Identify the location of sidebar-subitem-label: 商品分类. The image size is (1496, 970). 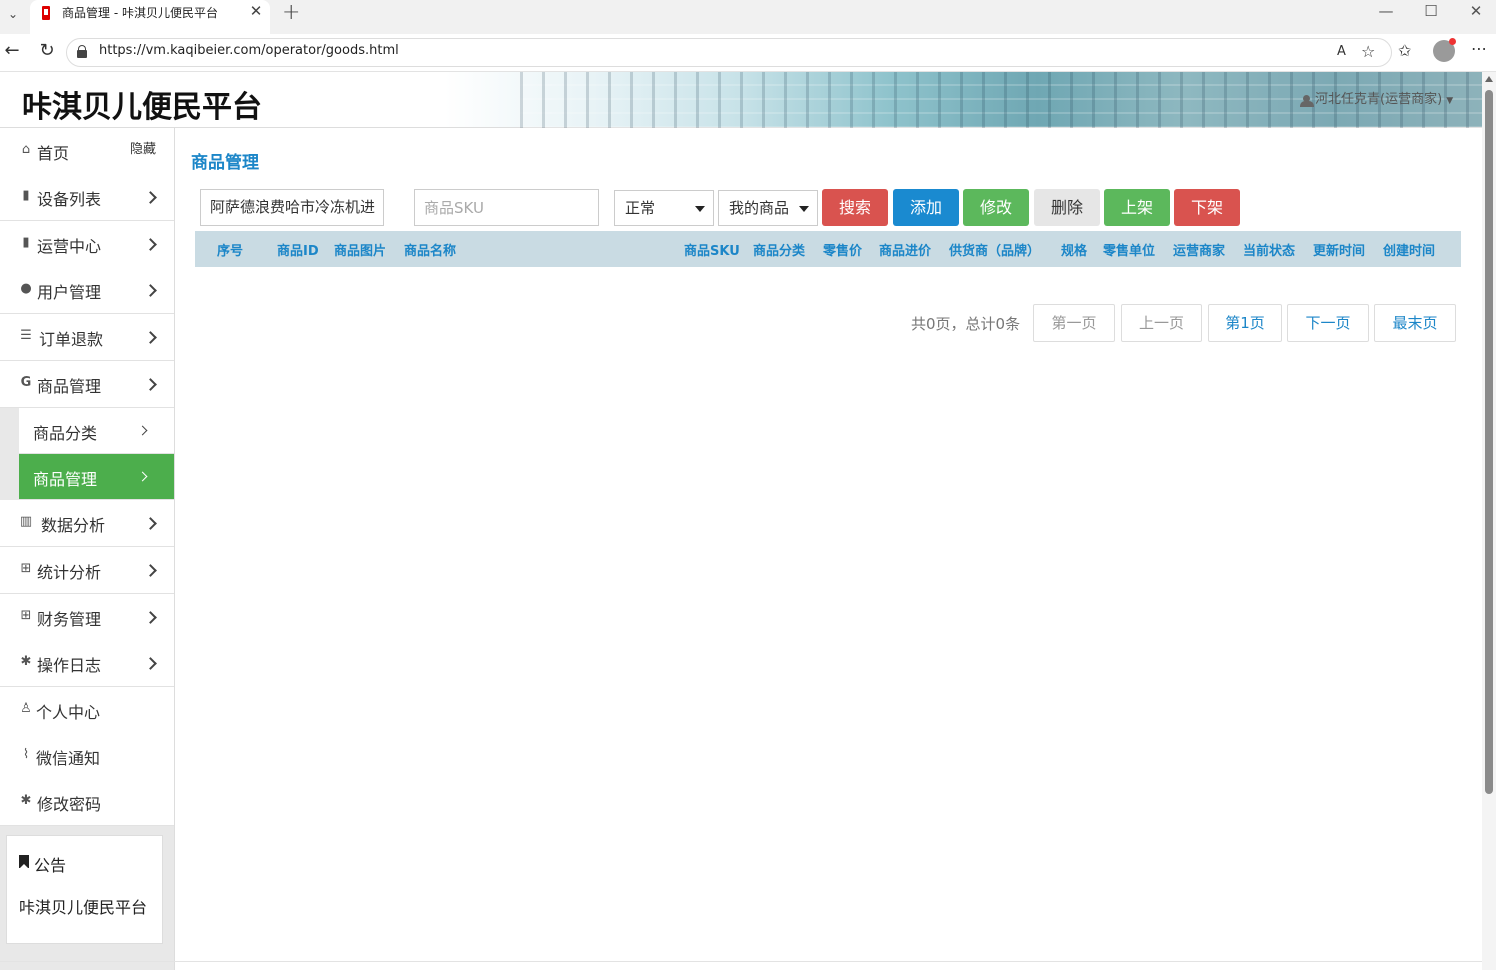
(65, 433).